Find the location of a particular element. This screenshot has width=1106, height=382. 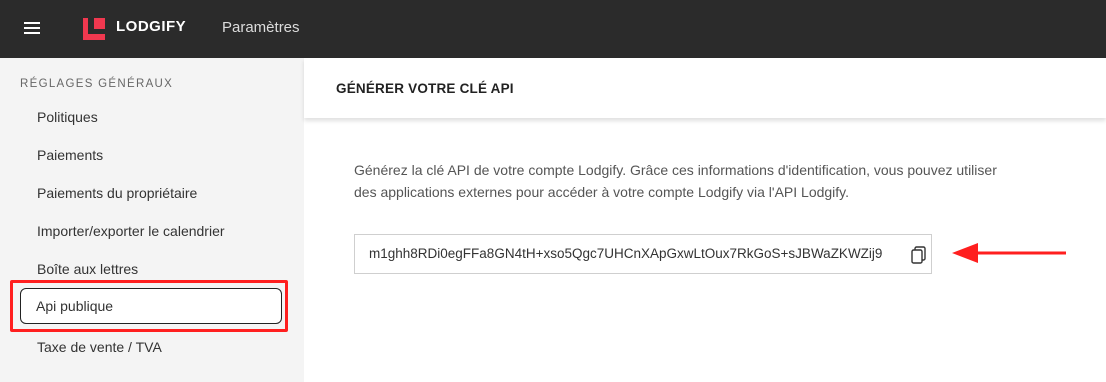

lodgify-logo-icon is located at coordinates (94, 29).